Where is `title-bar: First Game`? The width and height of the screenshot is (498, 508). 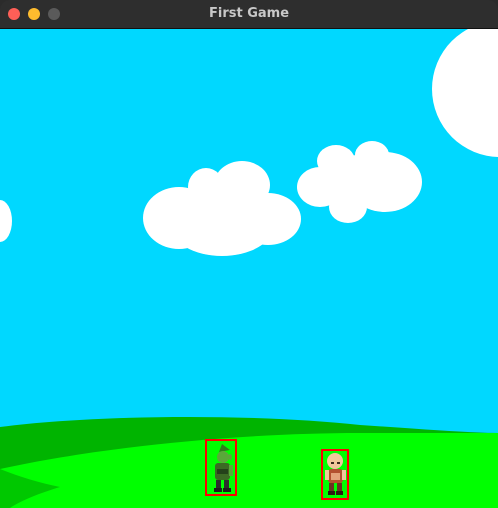
title-bar: First Game is located at coordinates (249, 14).